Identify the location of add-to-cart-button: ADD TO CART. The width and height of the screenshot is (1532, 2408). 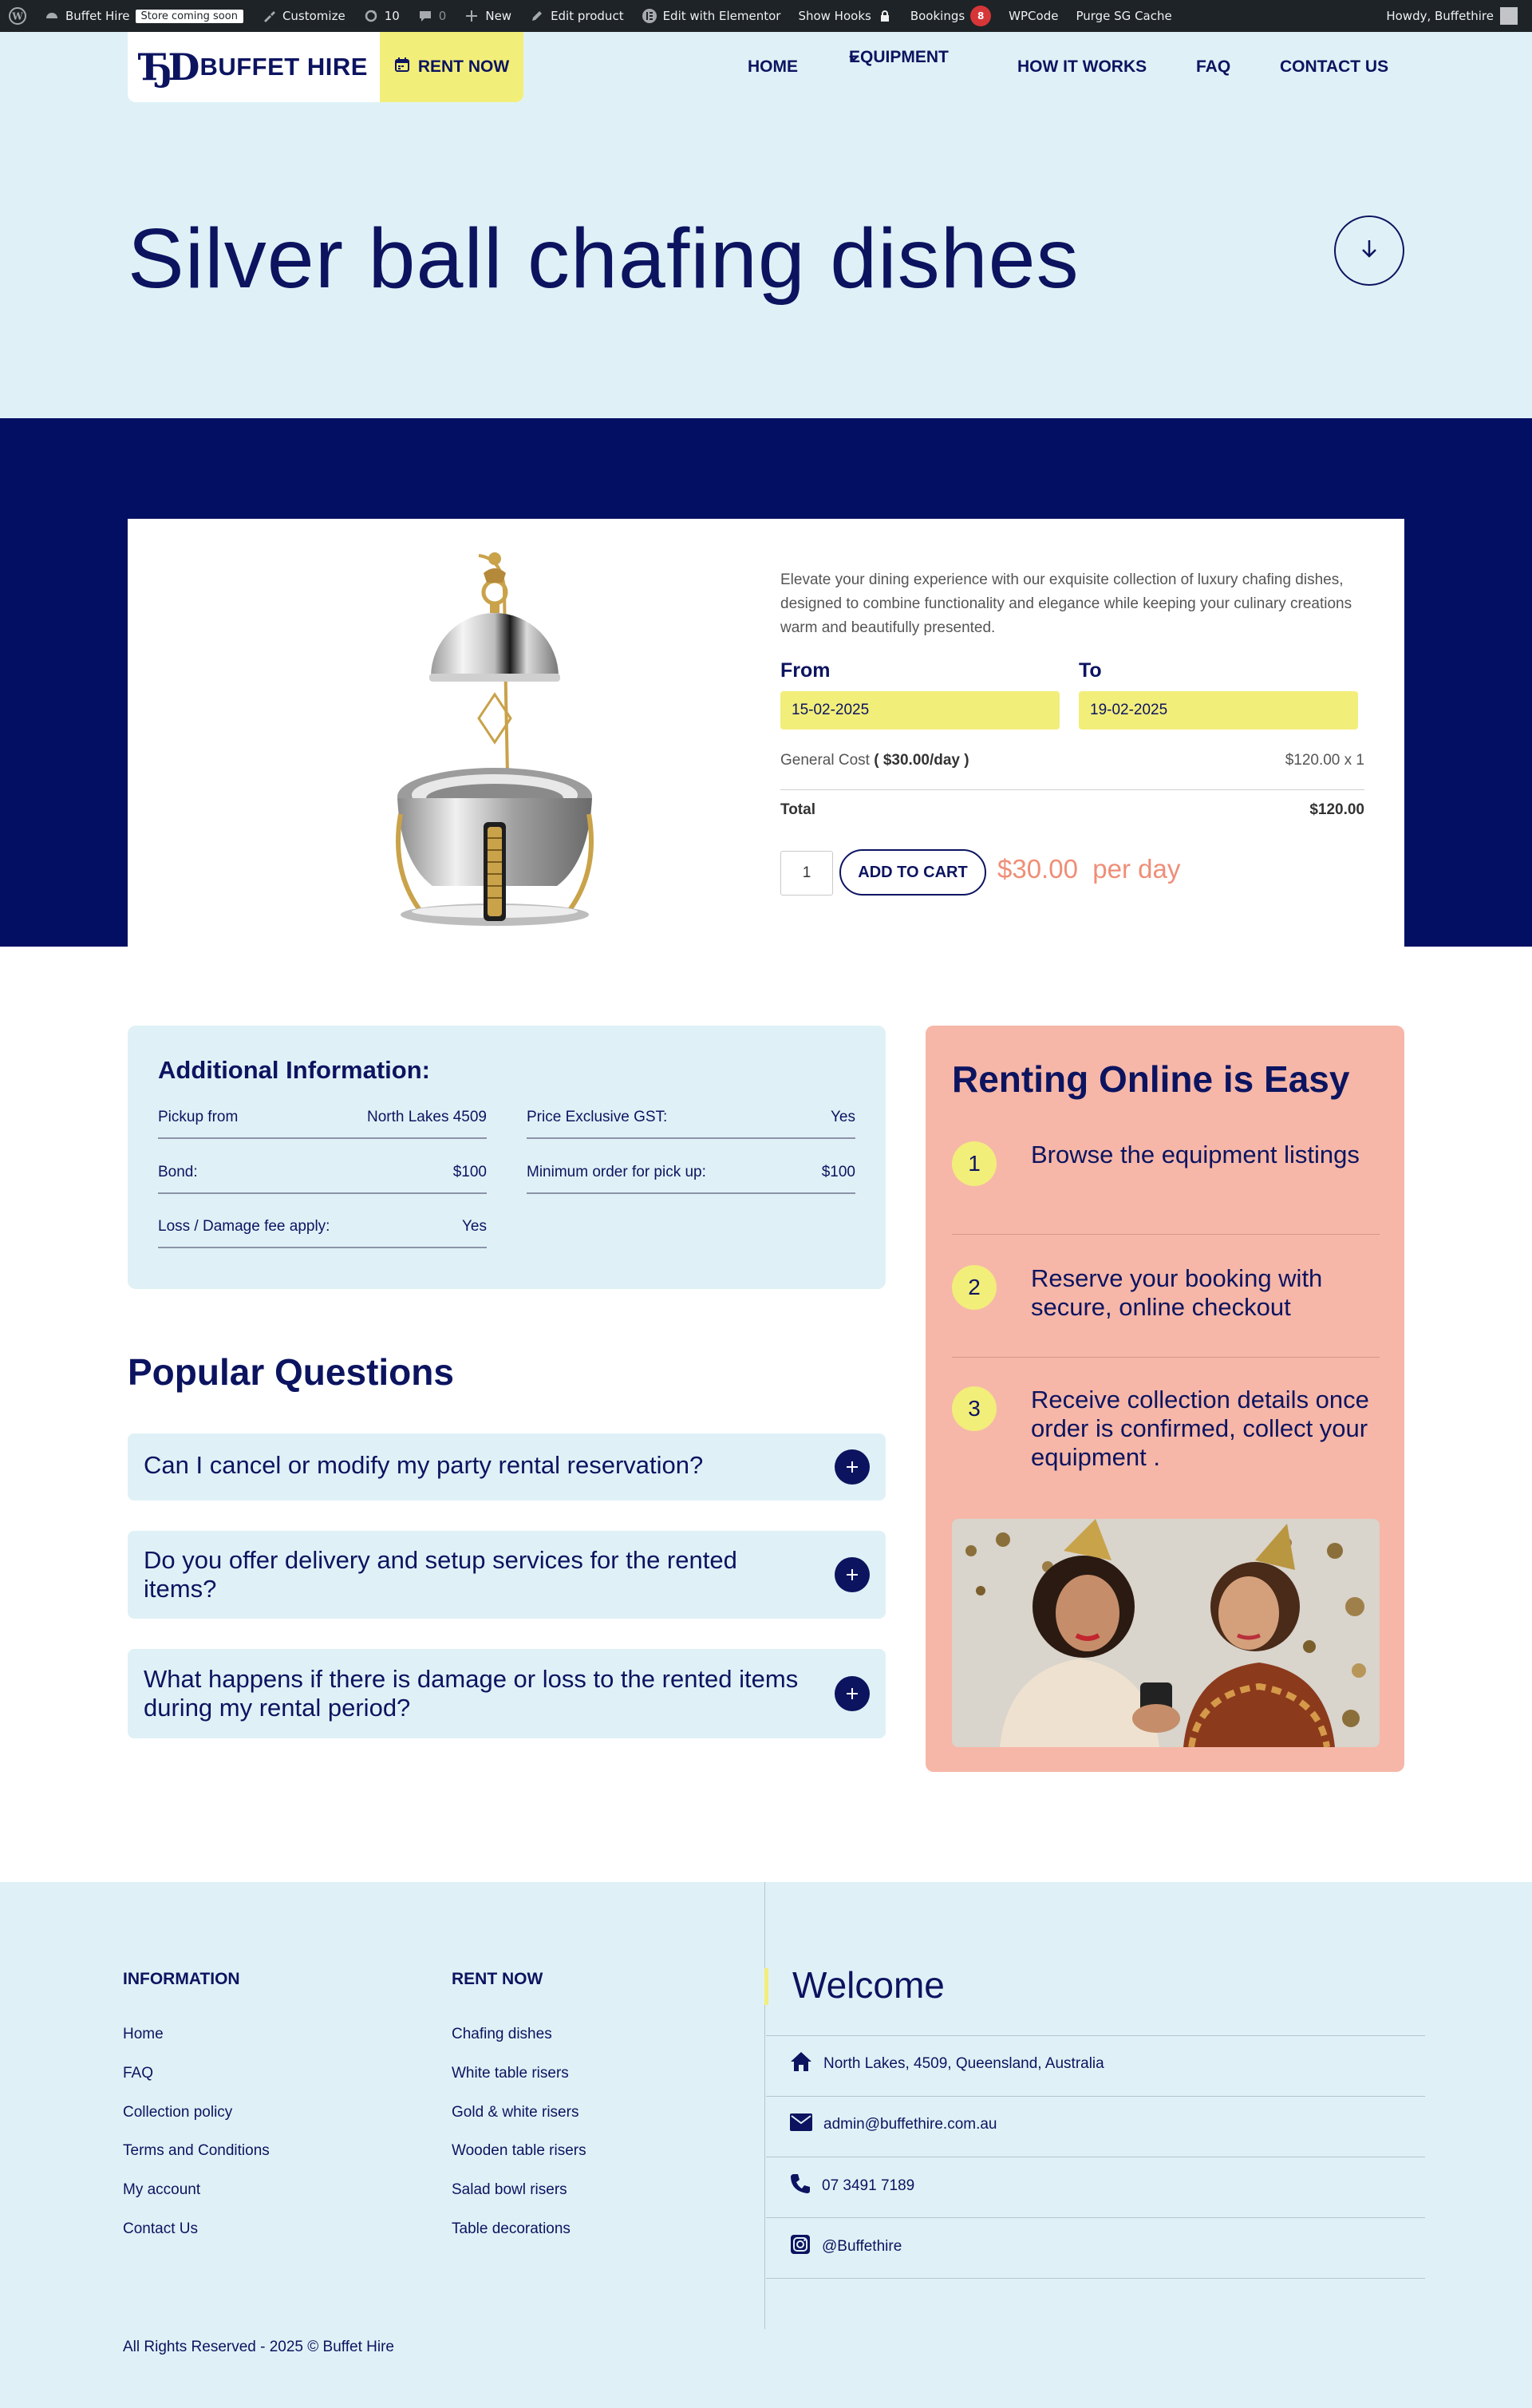
(913, 872).